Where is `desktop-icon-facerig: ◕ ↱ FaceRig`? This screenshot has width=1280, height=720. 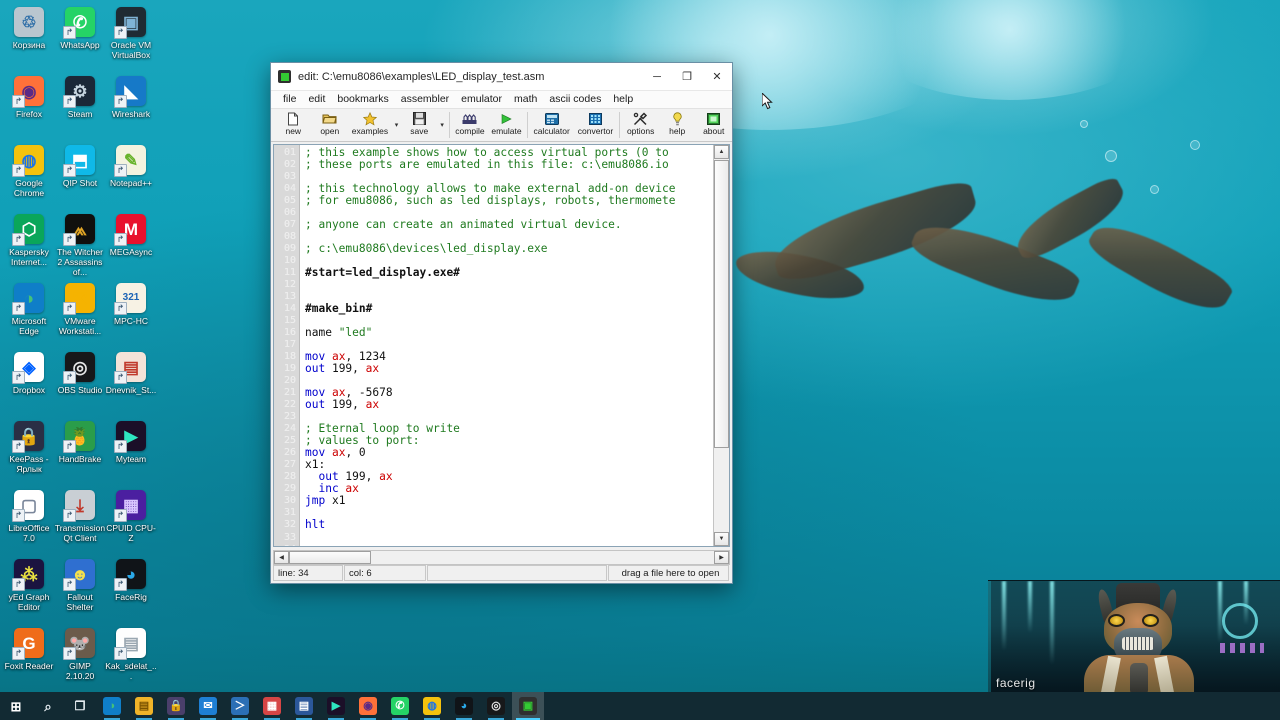
desktop-icon-facerig: ◕ ↱ FaceRig is located at coordinates (131, 592).